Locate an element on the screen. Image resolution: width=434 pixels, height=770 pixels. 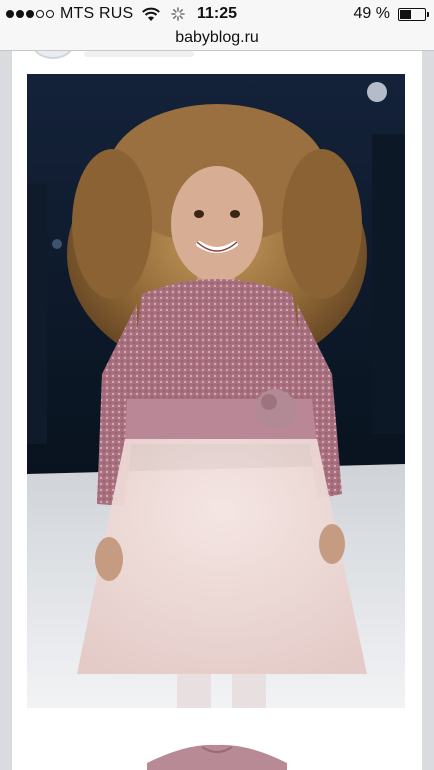
author-avatar is located at coordinates (53, 55).